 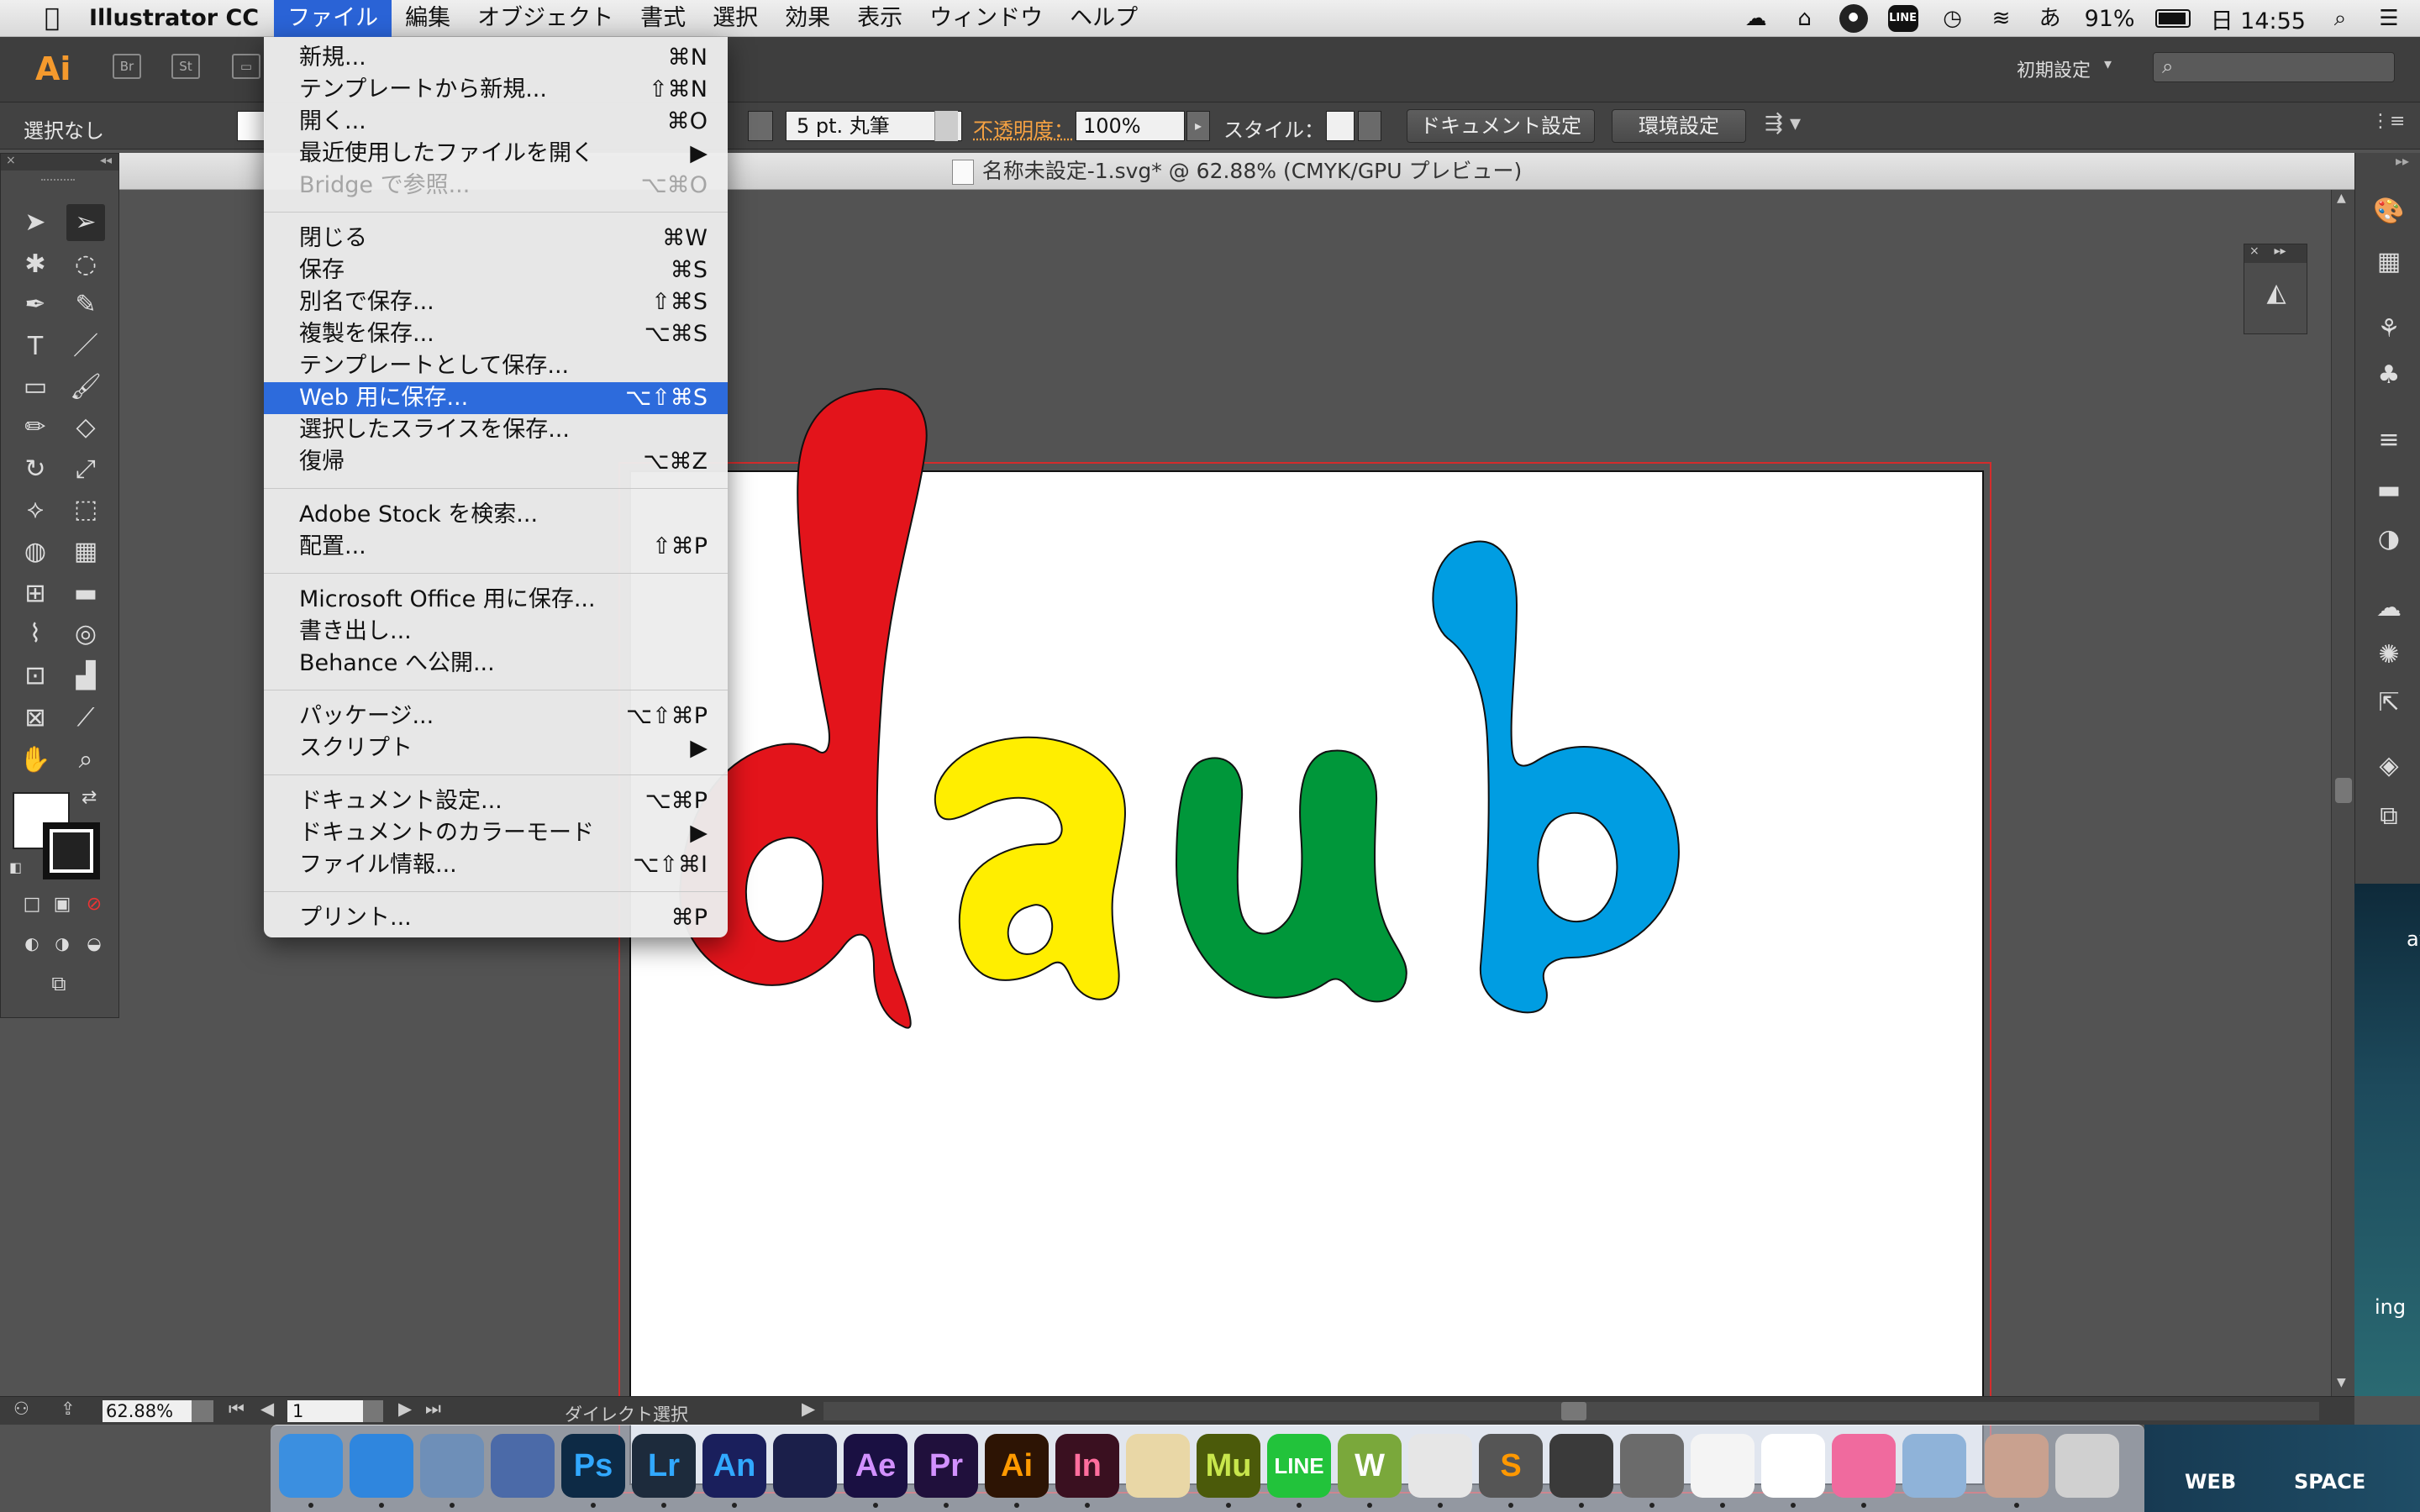 I want to click on file-menu-item: ファイル情報... ⌥⇧⌘I, so click(x=496, y=865).